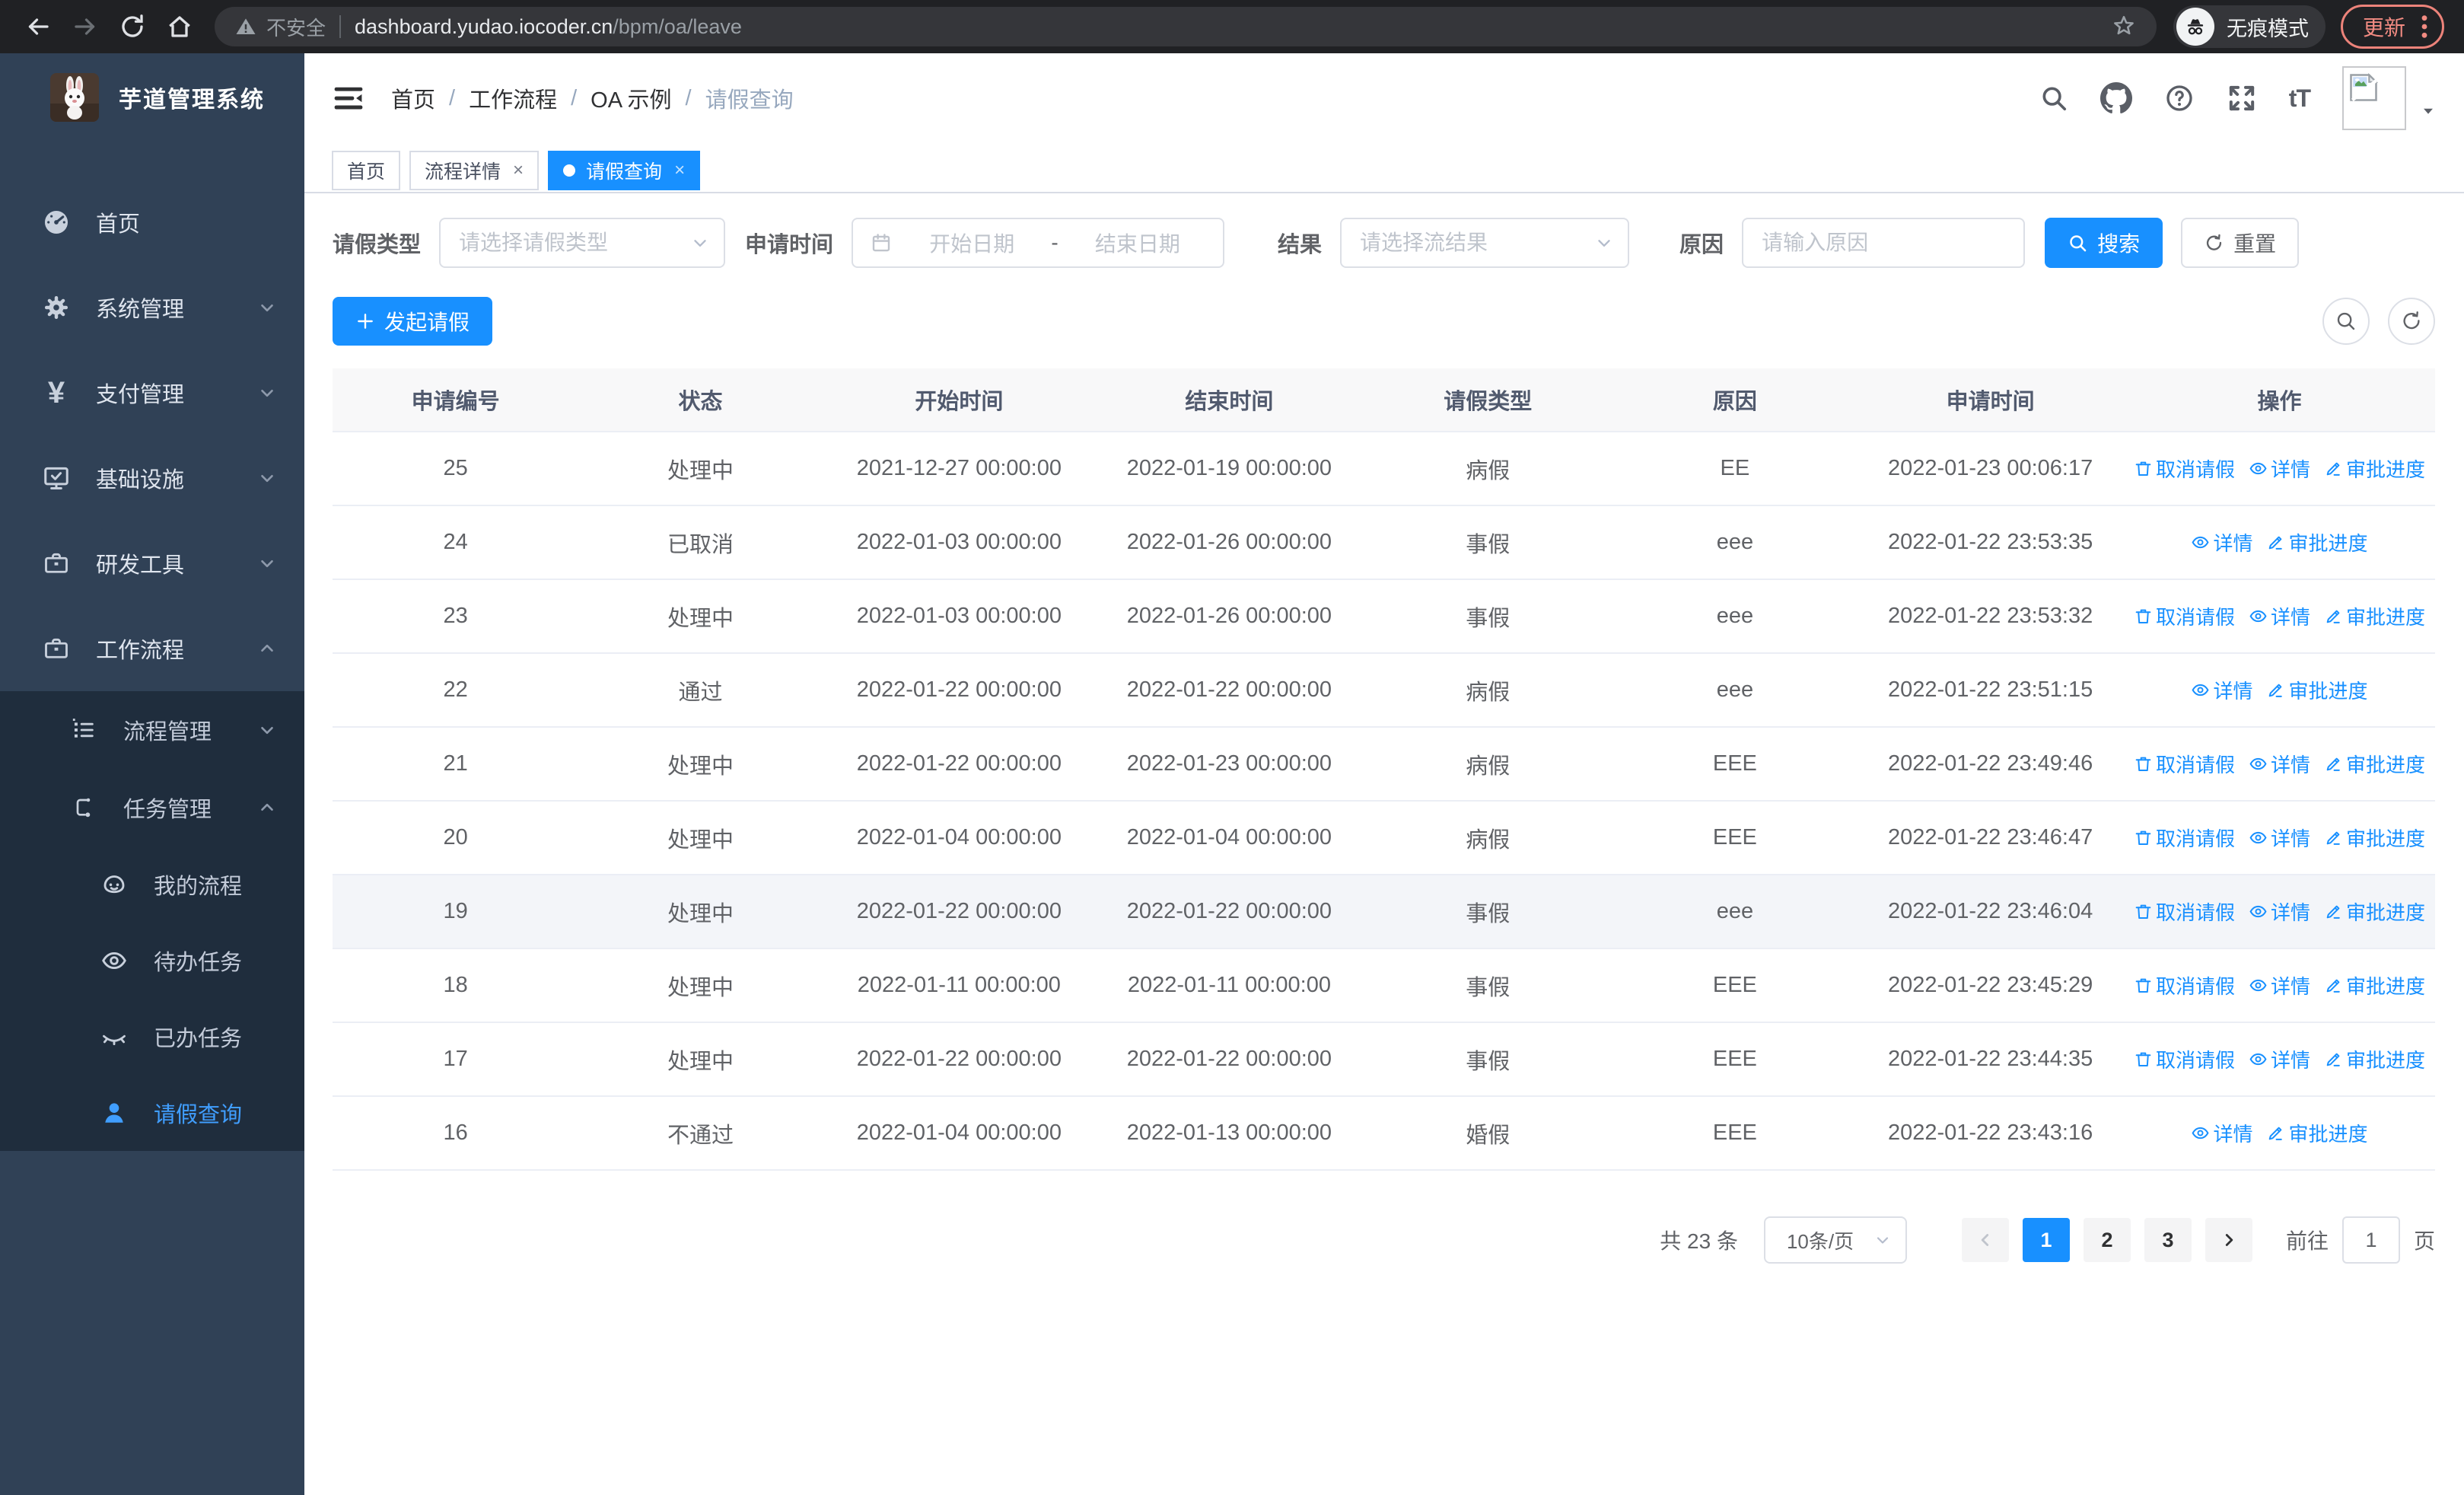  What do you see at coordinates (132, 27) in the screenshot?
I see `browser-reload-icon` at bounding box center [132, 27].